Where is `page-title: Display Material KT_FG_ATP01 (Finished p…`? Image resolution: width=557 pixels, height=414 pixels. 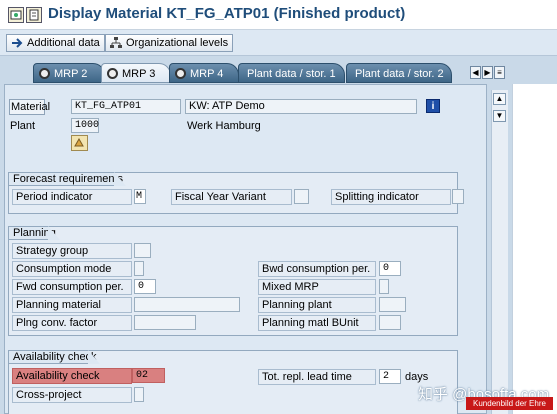 page-title: Display Material KT_FG_ATP01 (Finished p… is located at coordinates (227, 13).